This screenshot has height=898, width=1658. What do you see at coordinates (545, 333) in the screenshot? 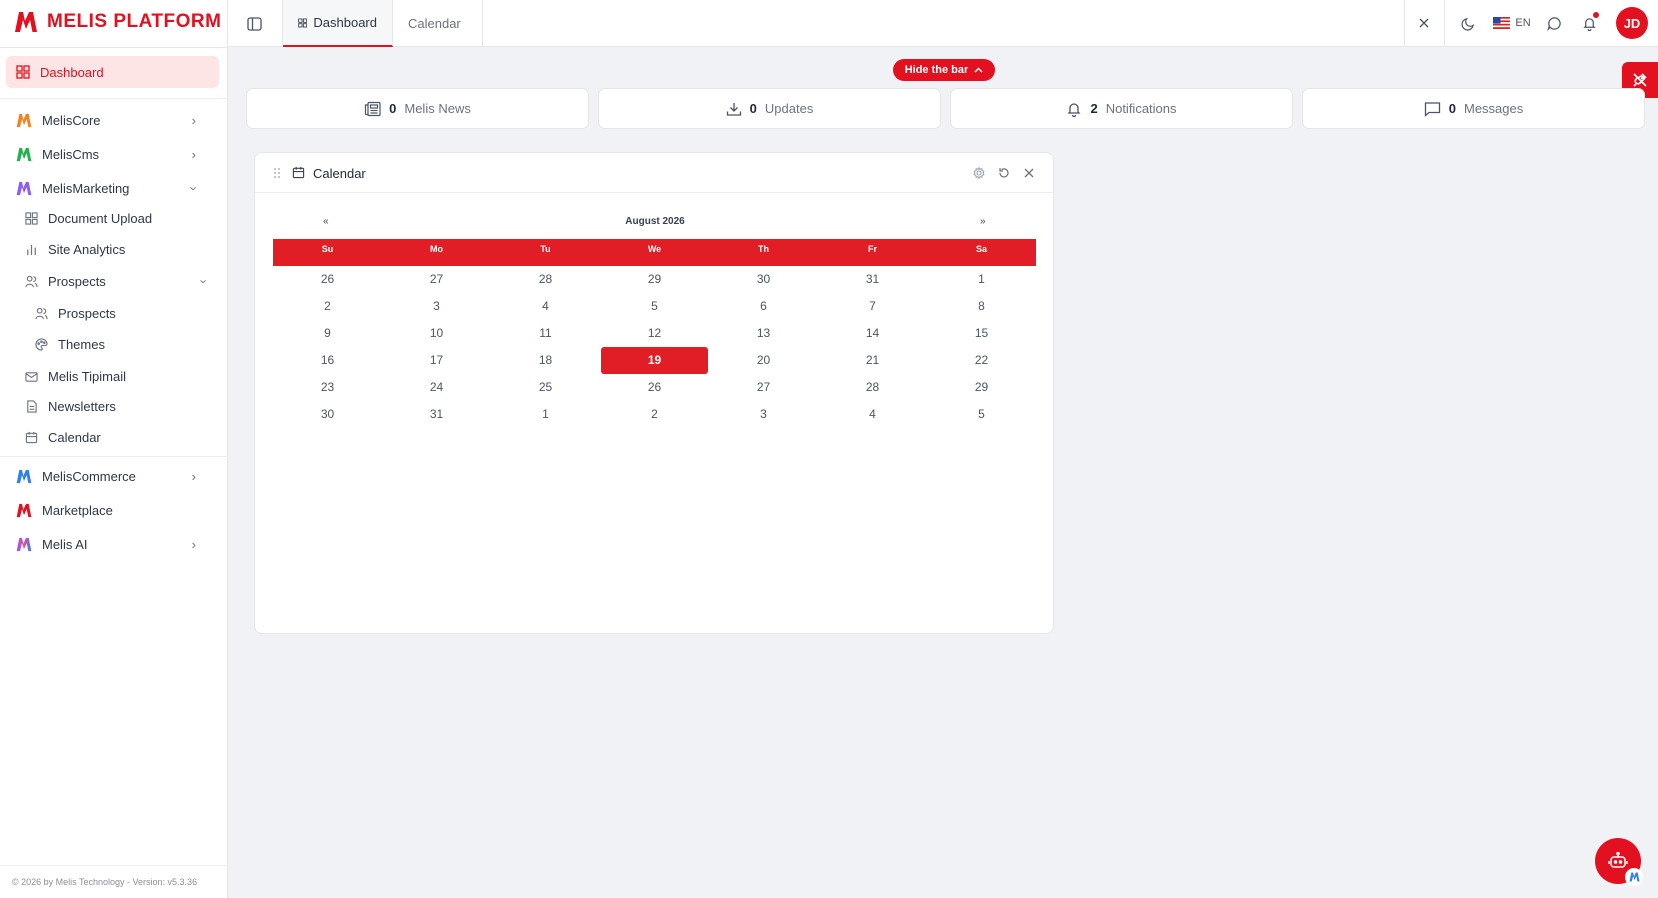
I see `calendar-day: 11` at bounding box center [545, 333].